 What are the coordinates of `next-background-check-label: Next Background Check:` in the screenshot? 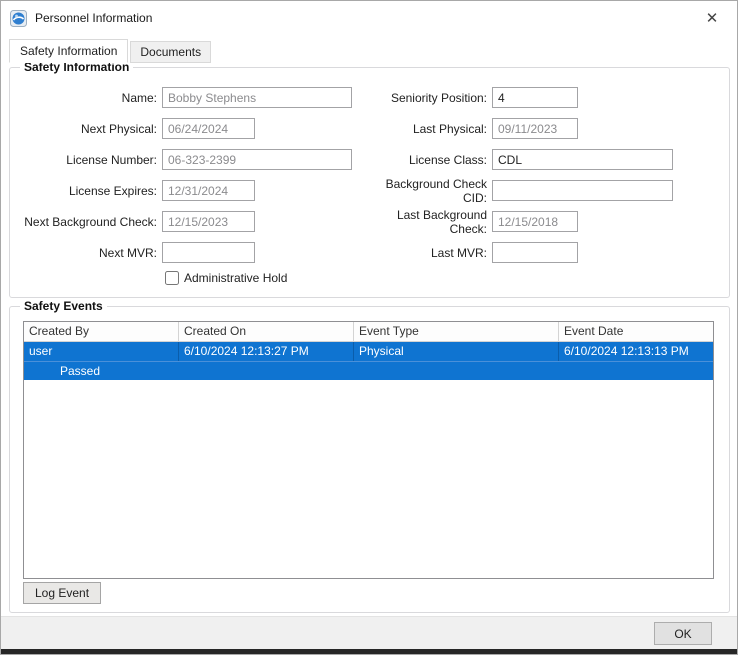 It's located at (90, 221).